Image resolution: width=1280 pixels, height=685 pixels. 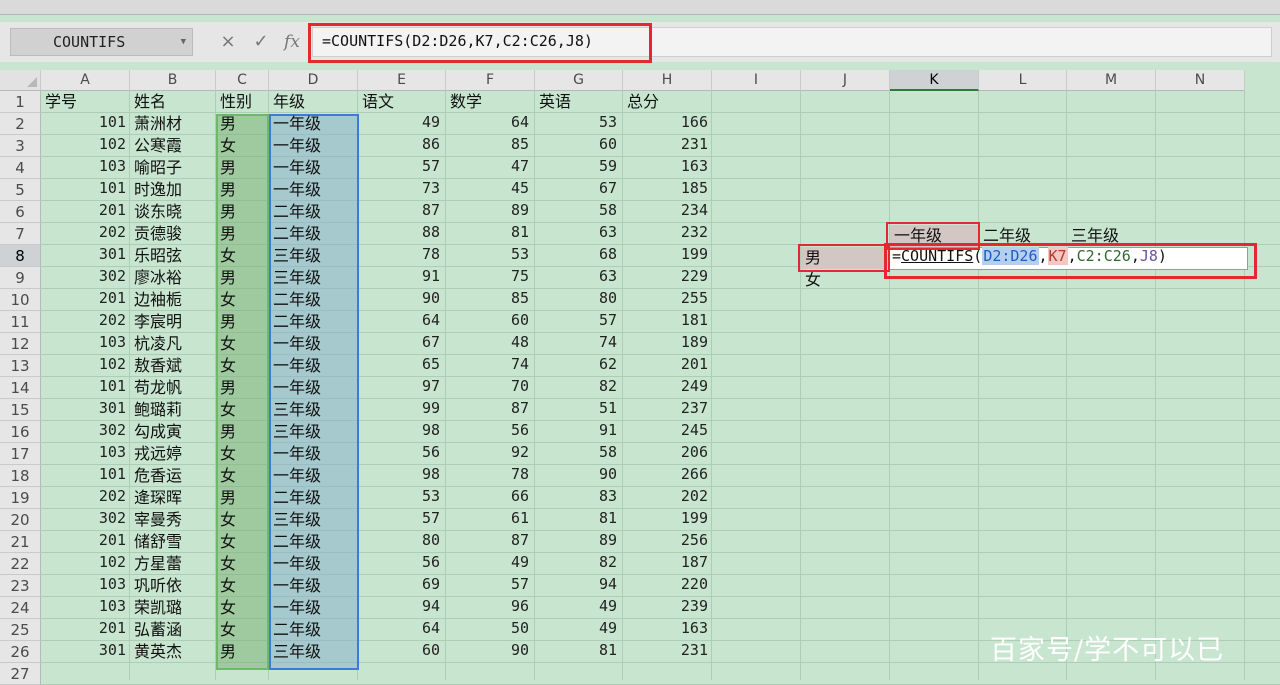 I want to click on table-cell: 弘蓄涵, so click(x=173, y=630).